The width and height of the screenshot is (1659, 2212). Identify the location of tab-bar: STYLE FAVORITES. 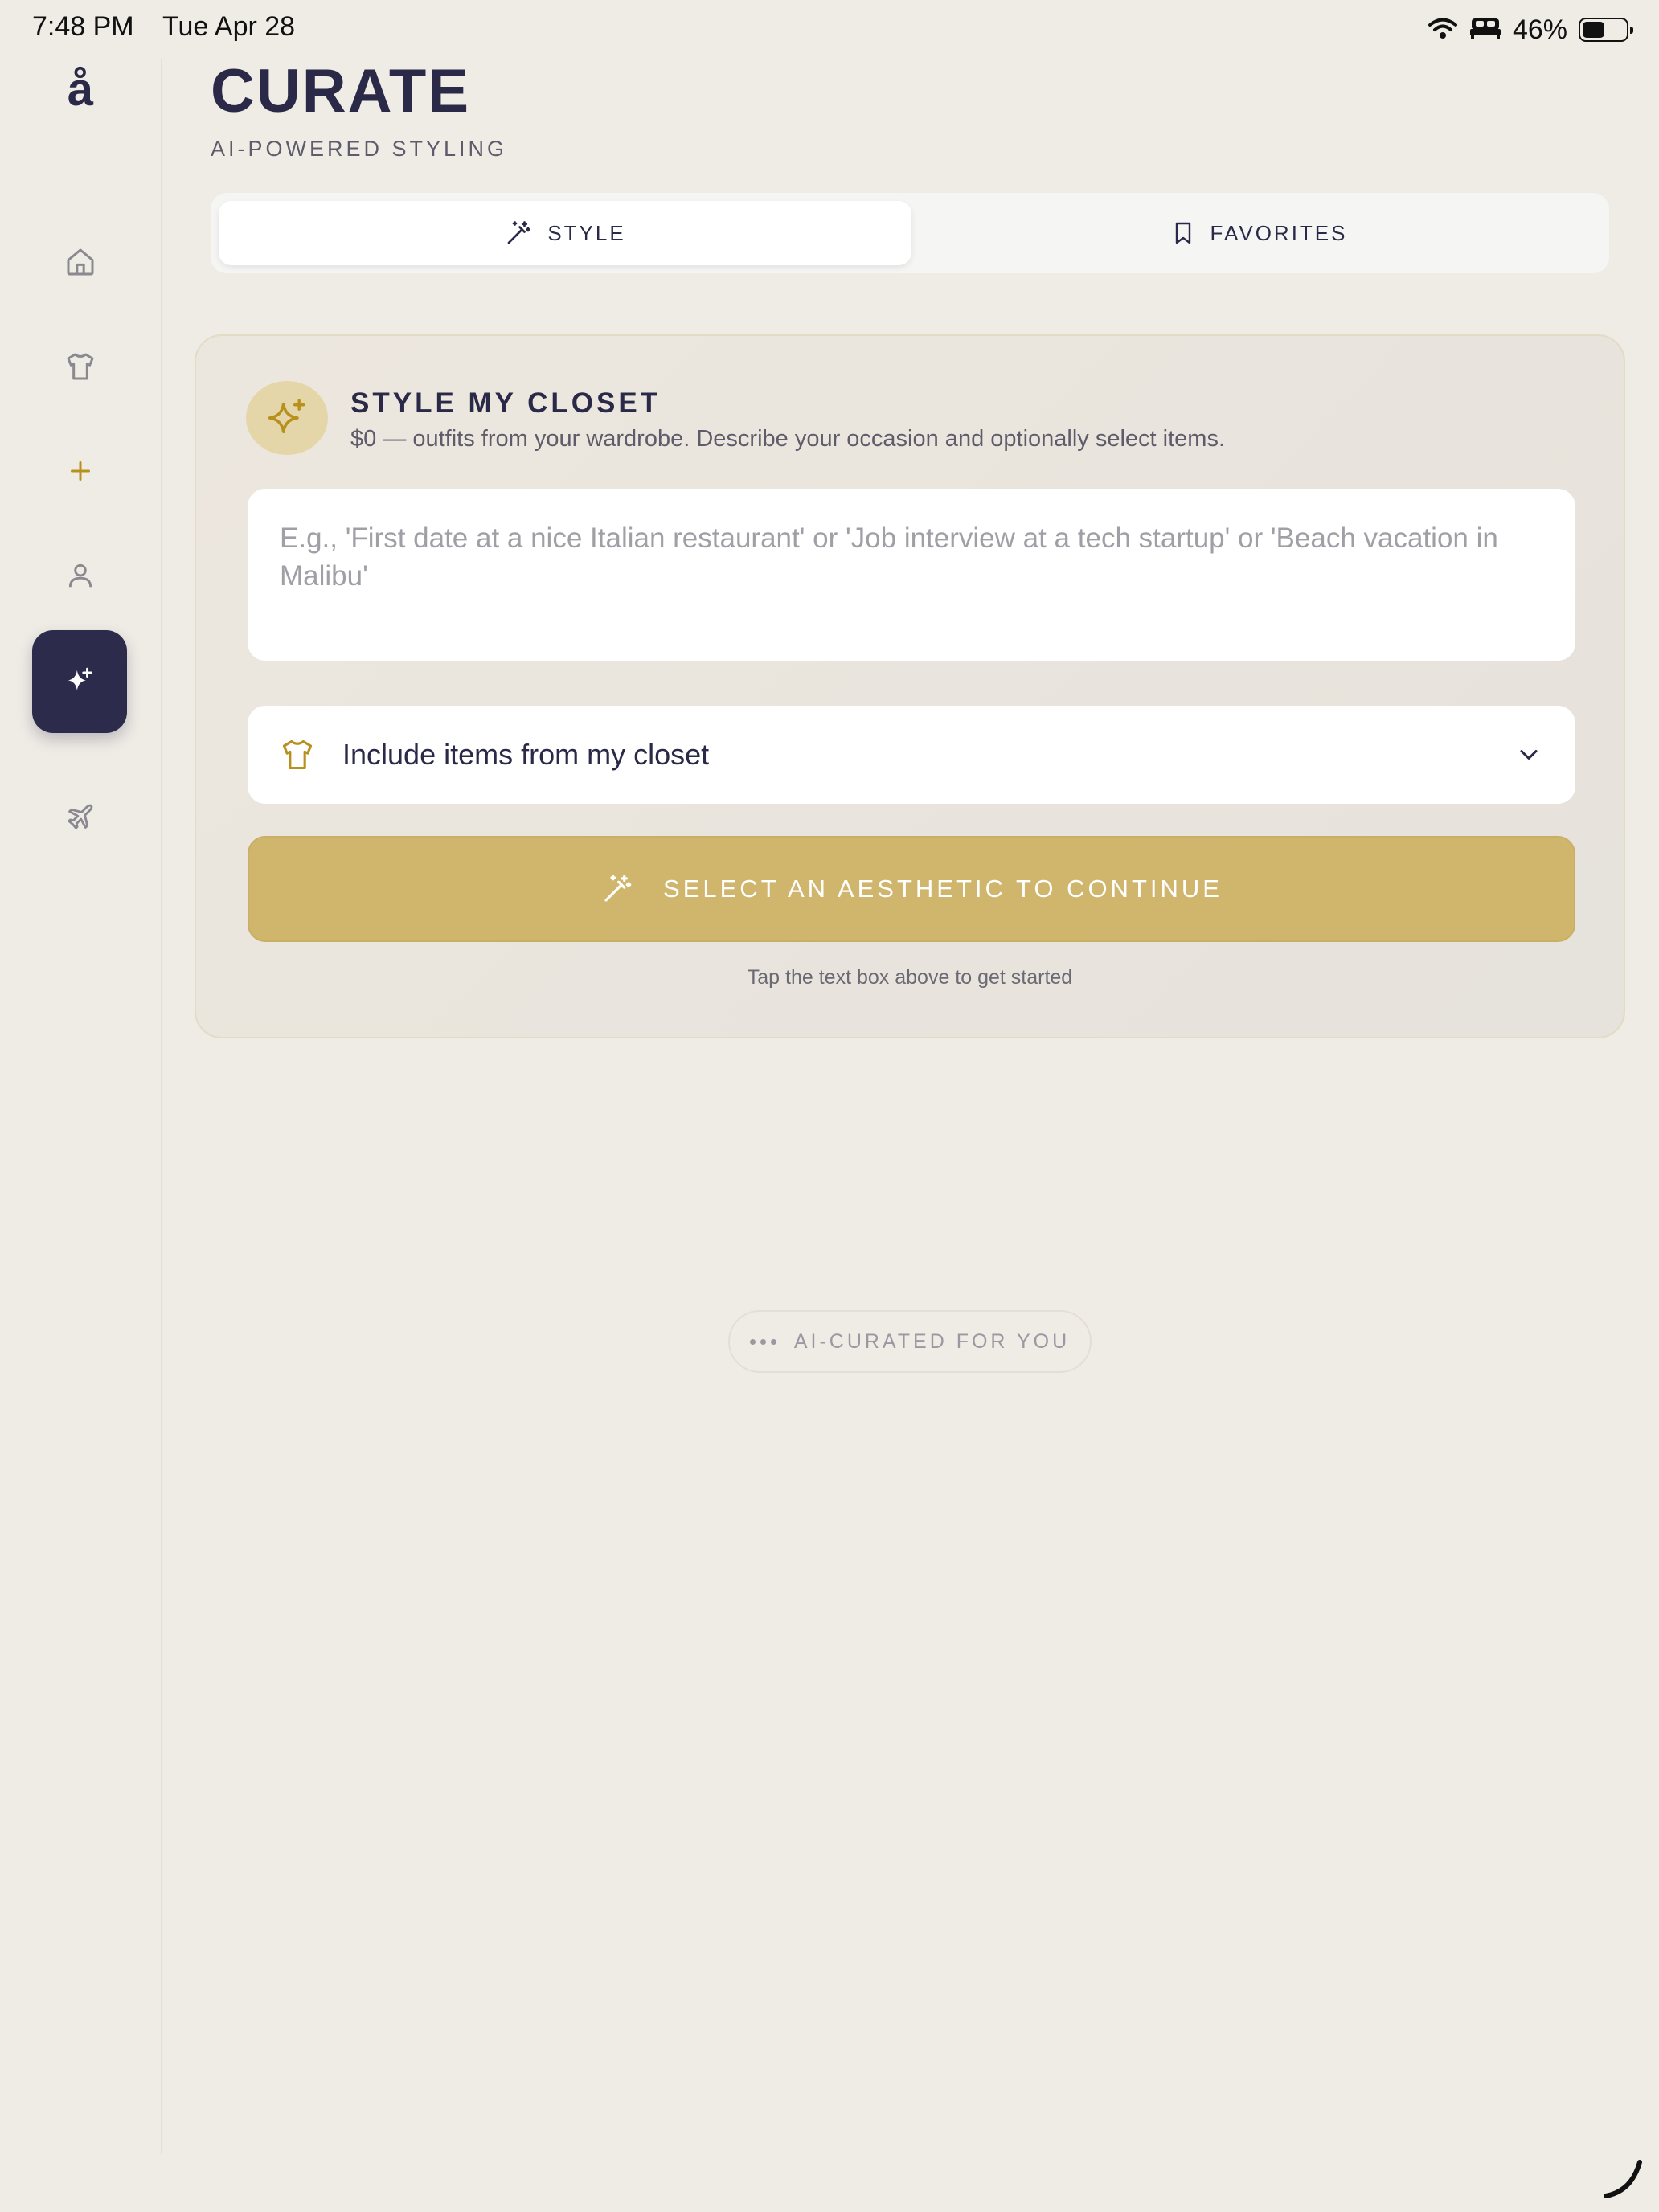
(910, 233).